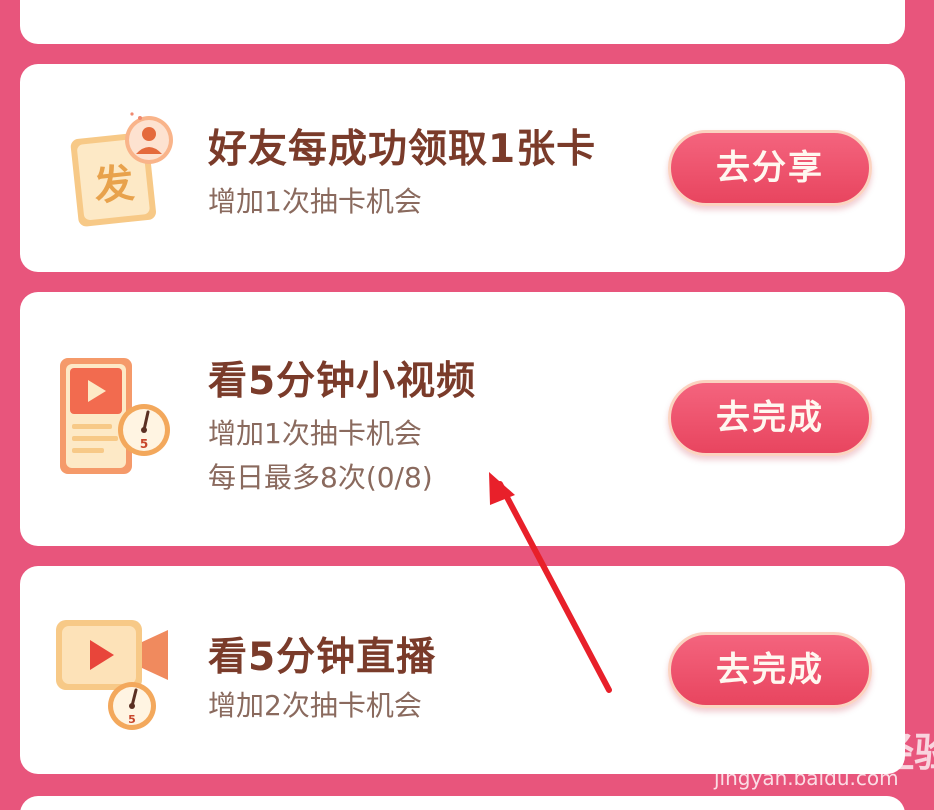  What do you see at coordinates (806, 778) in the screenshot?
I see `watermark-url: jingyan.baidu.com` at bounding box center [806, 778].